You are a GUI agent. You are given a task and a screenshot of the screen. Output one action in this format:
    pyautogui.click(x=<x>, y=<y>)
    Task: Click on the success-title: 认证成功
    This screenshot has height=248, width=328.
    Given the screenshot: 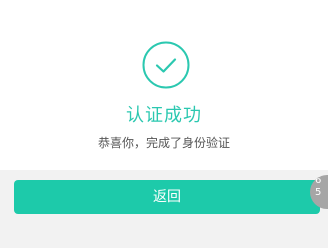 What is the action you would take?
    pyautogui.click(x=164, y=115)
    